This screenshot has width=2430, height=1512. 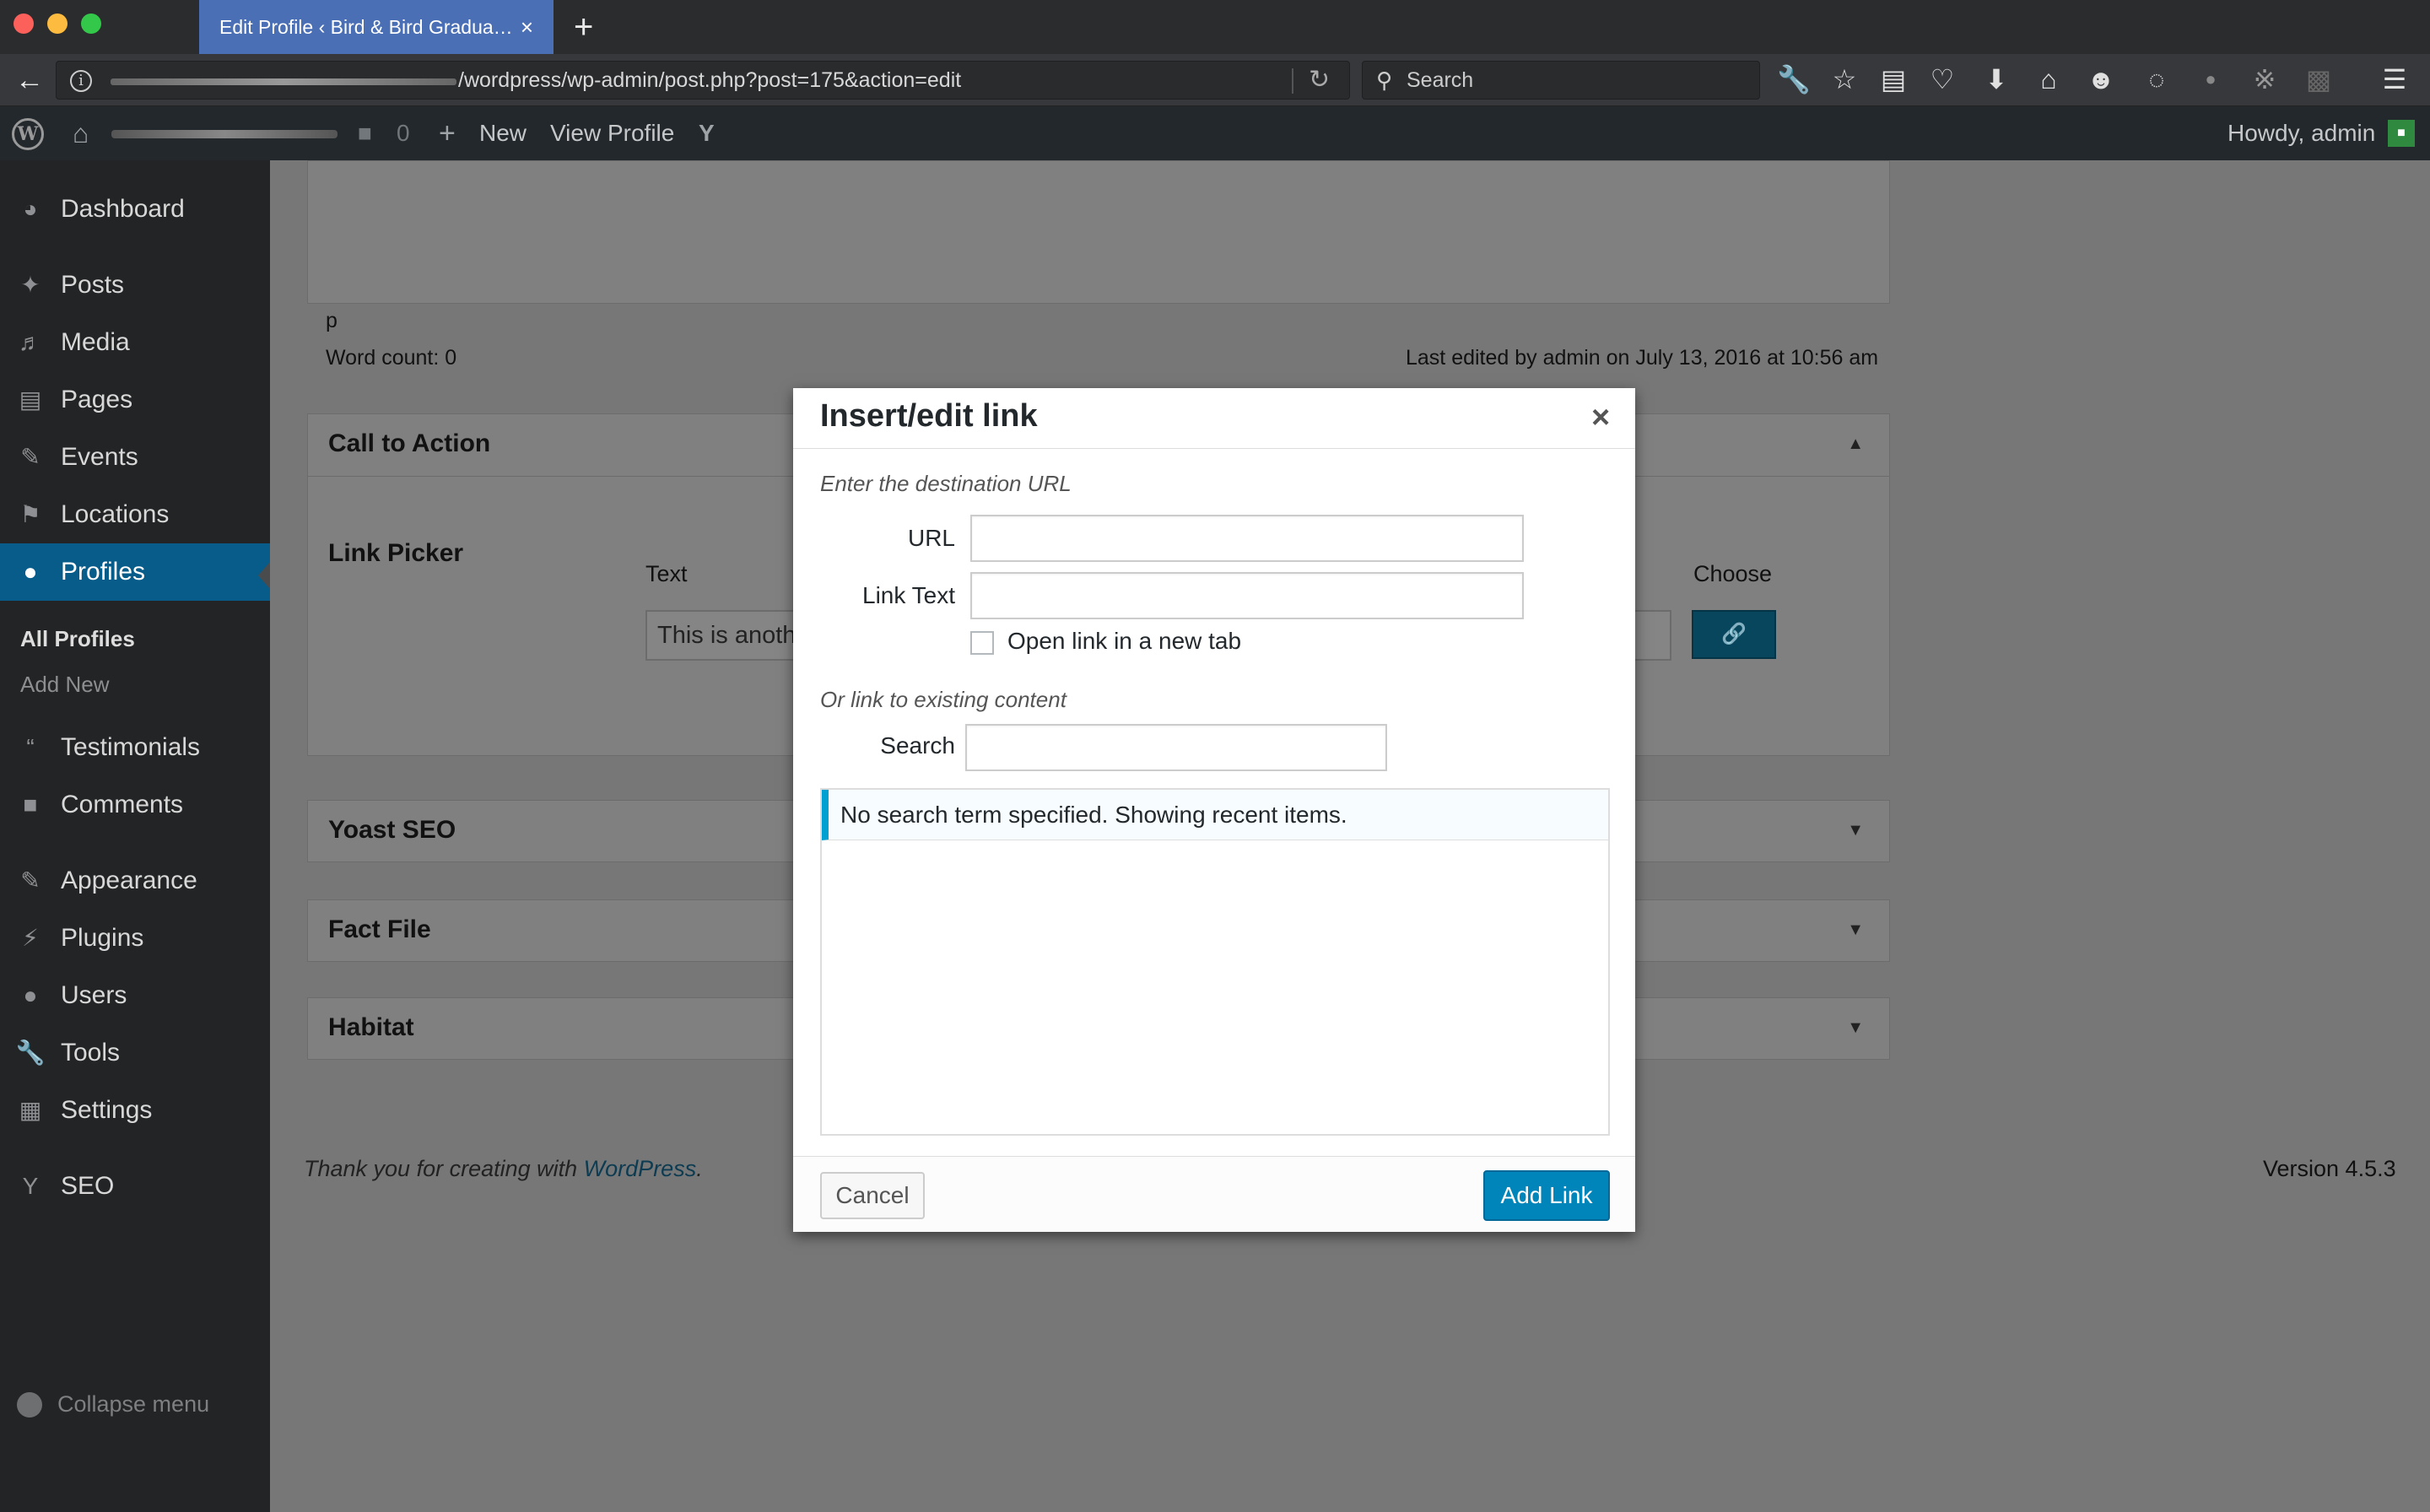 I want to click on comment-icon: ■, so click(x=365, y=133).